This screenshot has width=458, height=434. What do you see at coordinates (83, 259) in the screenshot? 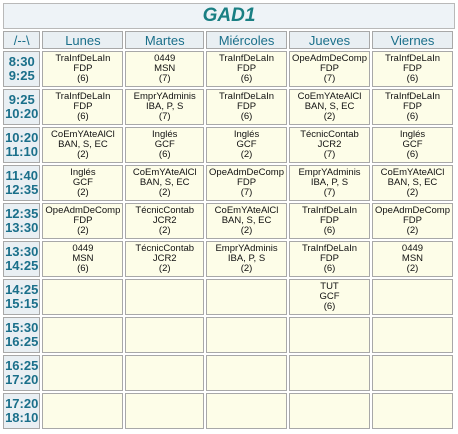
I see `class-cell: 0449 MSN (6)` at bounding box center [83, 259].